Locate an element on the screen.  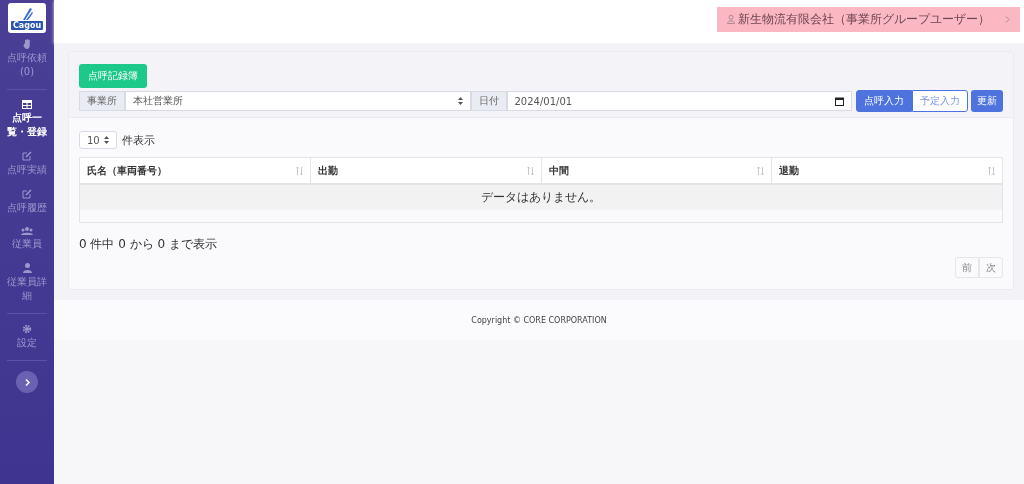
sidebar-item: 設定 is located at coordinates (27, 337).